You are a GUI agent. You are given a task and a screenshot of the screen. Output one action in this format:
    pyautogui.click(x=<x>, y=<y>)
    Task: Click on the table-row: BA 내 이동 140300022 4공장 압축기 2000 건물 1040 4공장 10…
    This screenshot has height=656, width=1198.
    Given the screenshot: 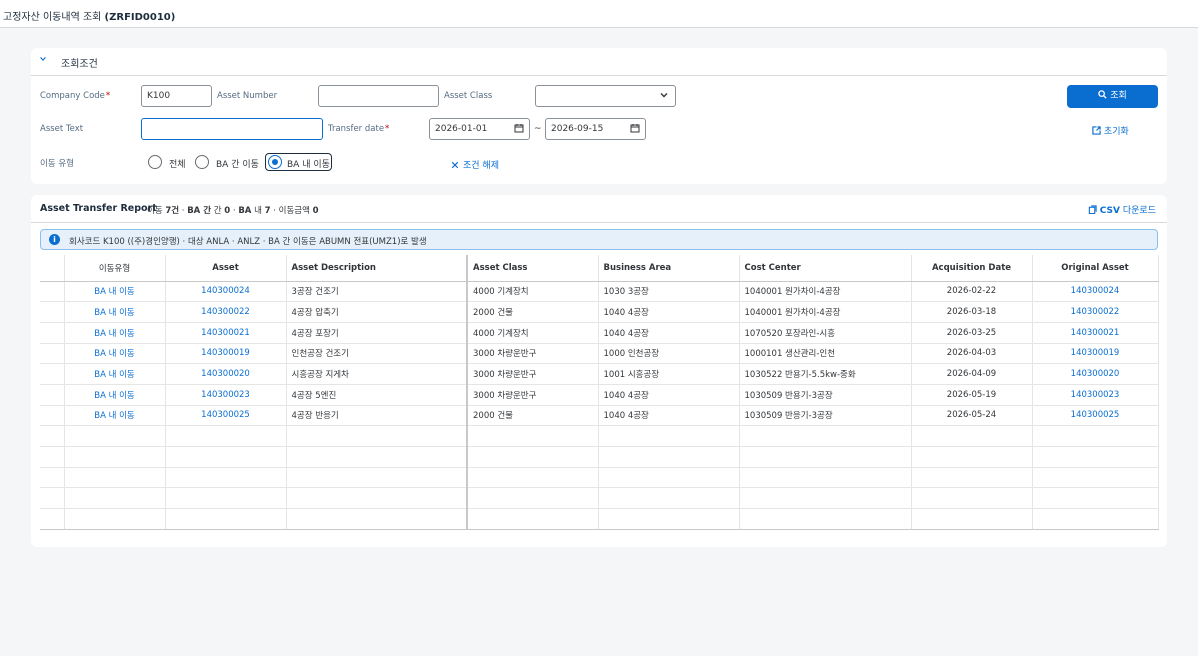 What is the action you would take?
    pyautogui.click(x=599, y=312)
    